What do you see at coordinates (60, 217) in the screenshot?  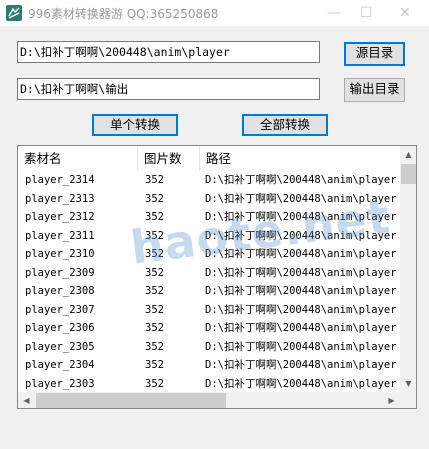 I see `cell-name: player_2312` at bounding box center [60, 217].